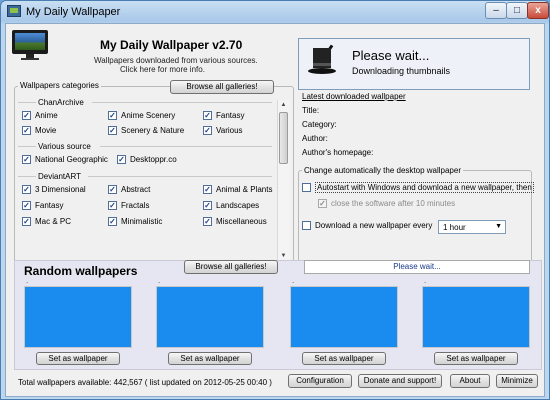 Image resolution: width=550 pixels, height=400 pixels. Describe the element at coordinates (319, 124) in the screenshot. I see `category-label: Category:` at that location.